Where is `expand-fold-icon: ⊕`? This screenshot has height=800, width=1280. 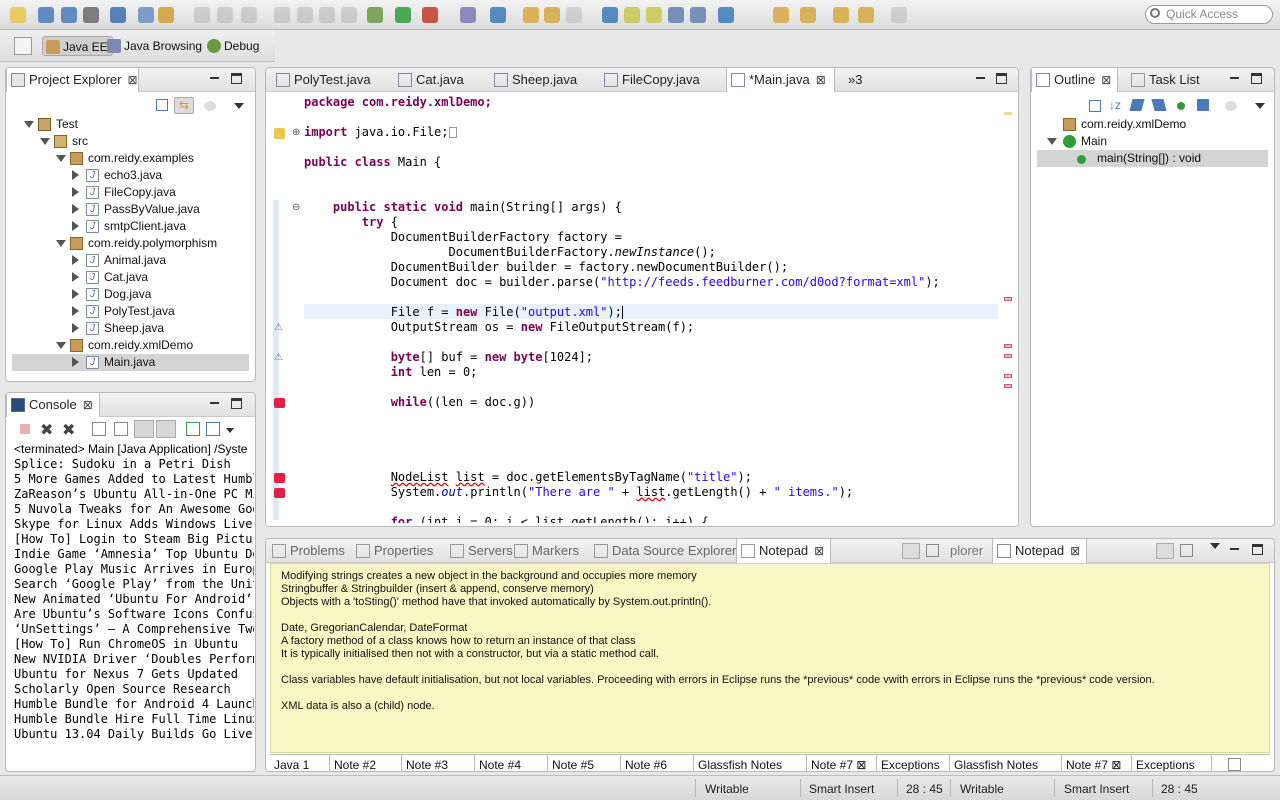 expand-fold-icon: ⊕ is located at coordinates (296, 132).